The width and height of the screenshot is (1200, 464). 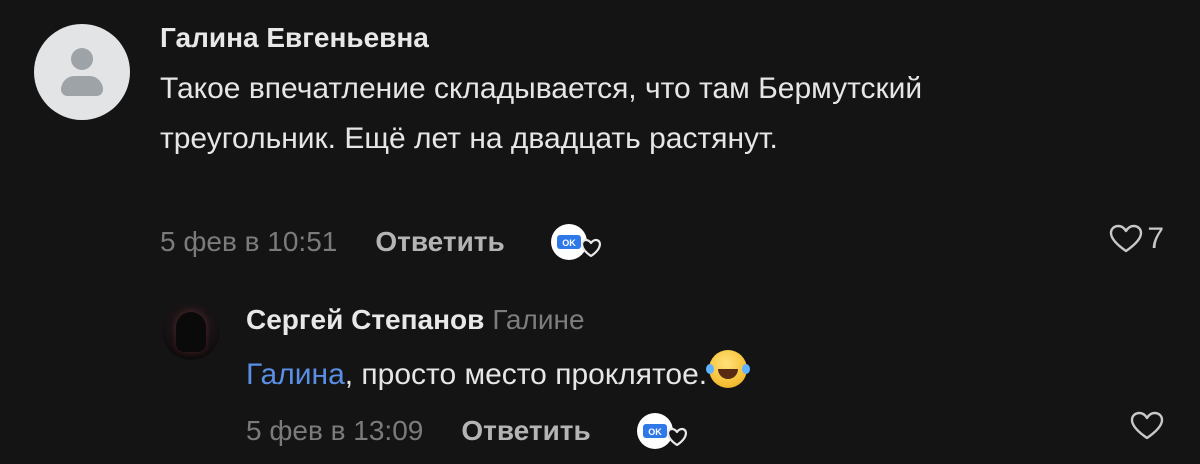 I want to click on comment-meta: 5 фев в 10:51 Ответить OK, so click(x=383, y=242).